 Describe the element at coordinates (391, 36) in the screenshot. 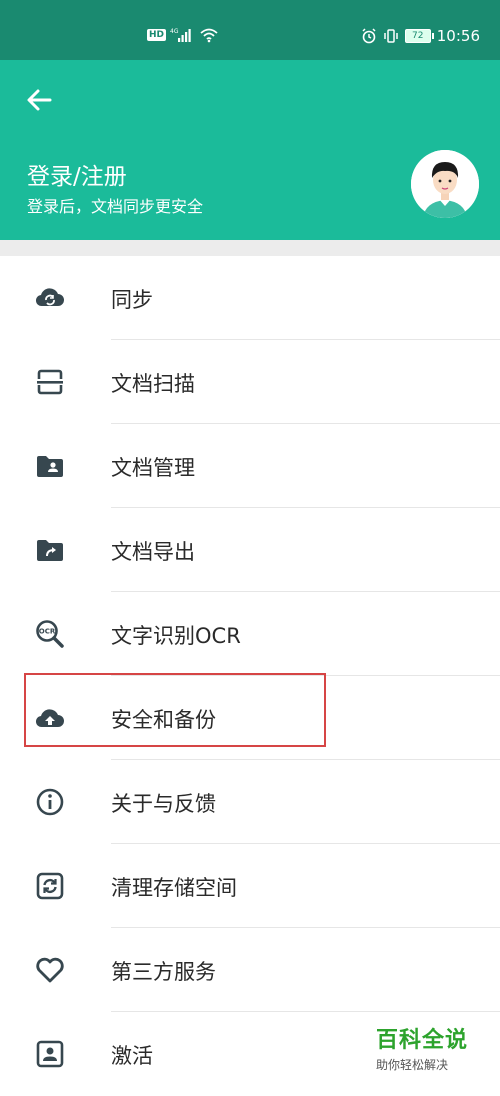

I see `vibrate-icon` at that location.